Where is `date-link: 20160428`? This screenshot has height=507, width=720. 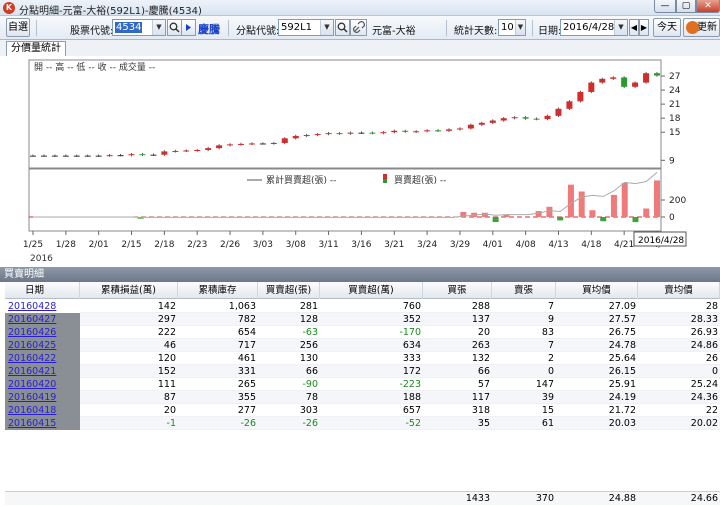 date-link: 20160428 is located at coordinates (42, 306).